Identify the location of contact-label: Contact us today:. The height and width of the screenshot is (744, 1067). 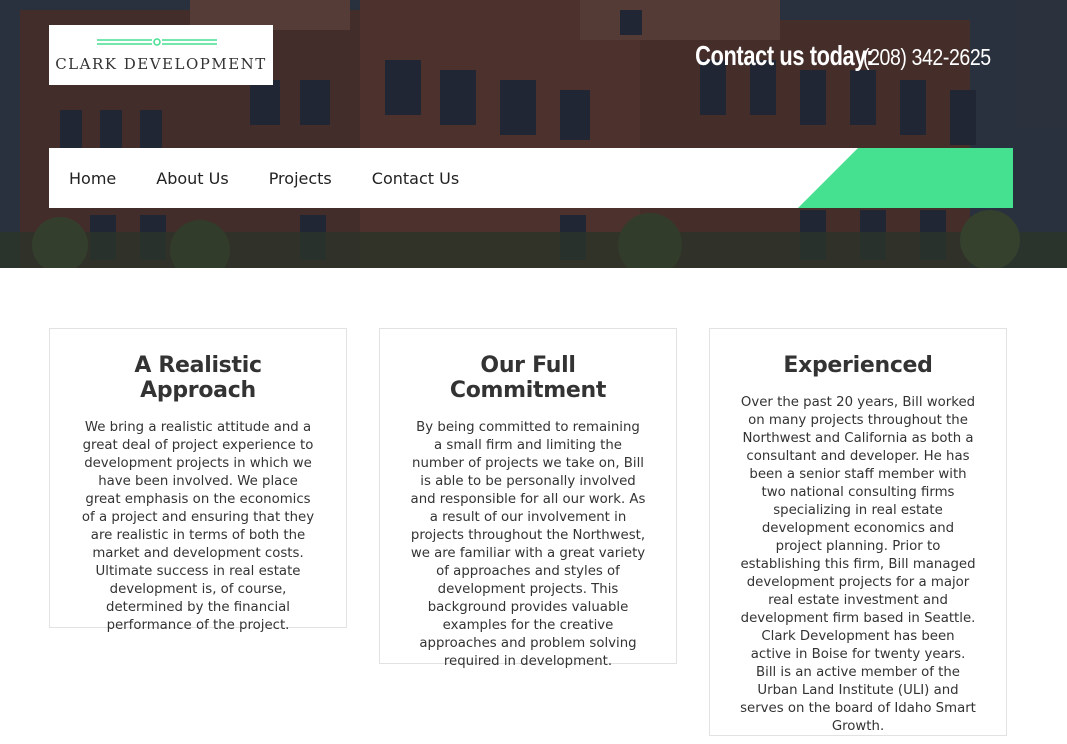
(783, 55).